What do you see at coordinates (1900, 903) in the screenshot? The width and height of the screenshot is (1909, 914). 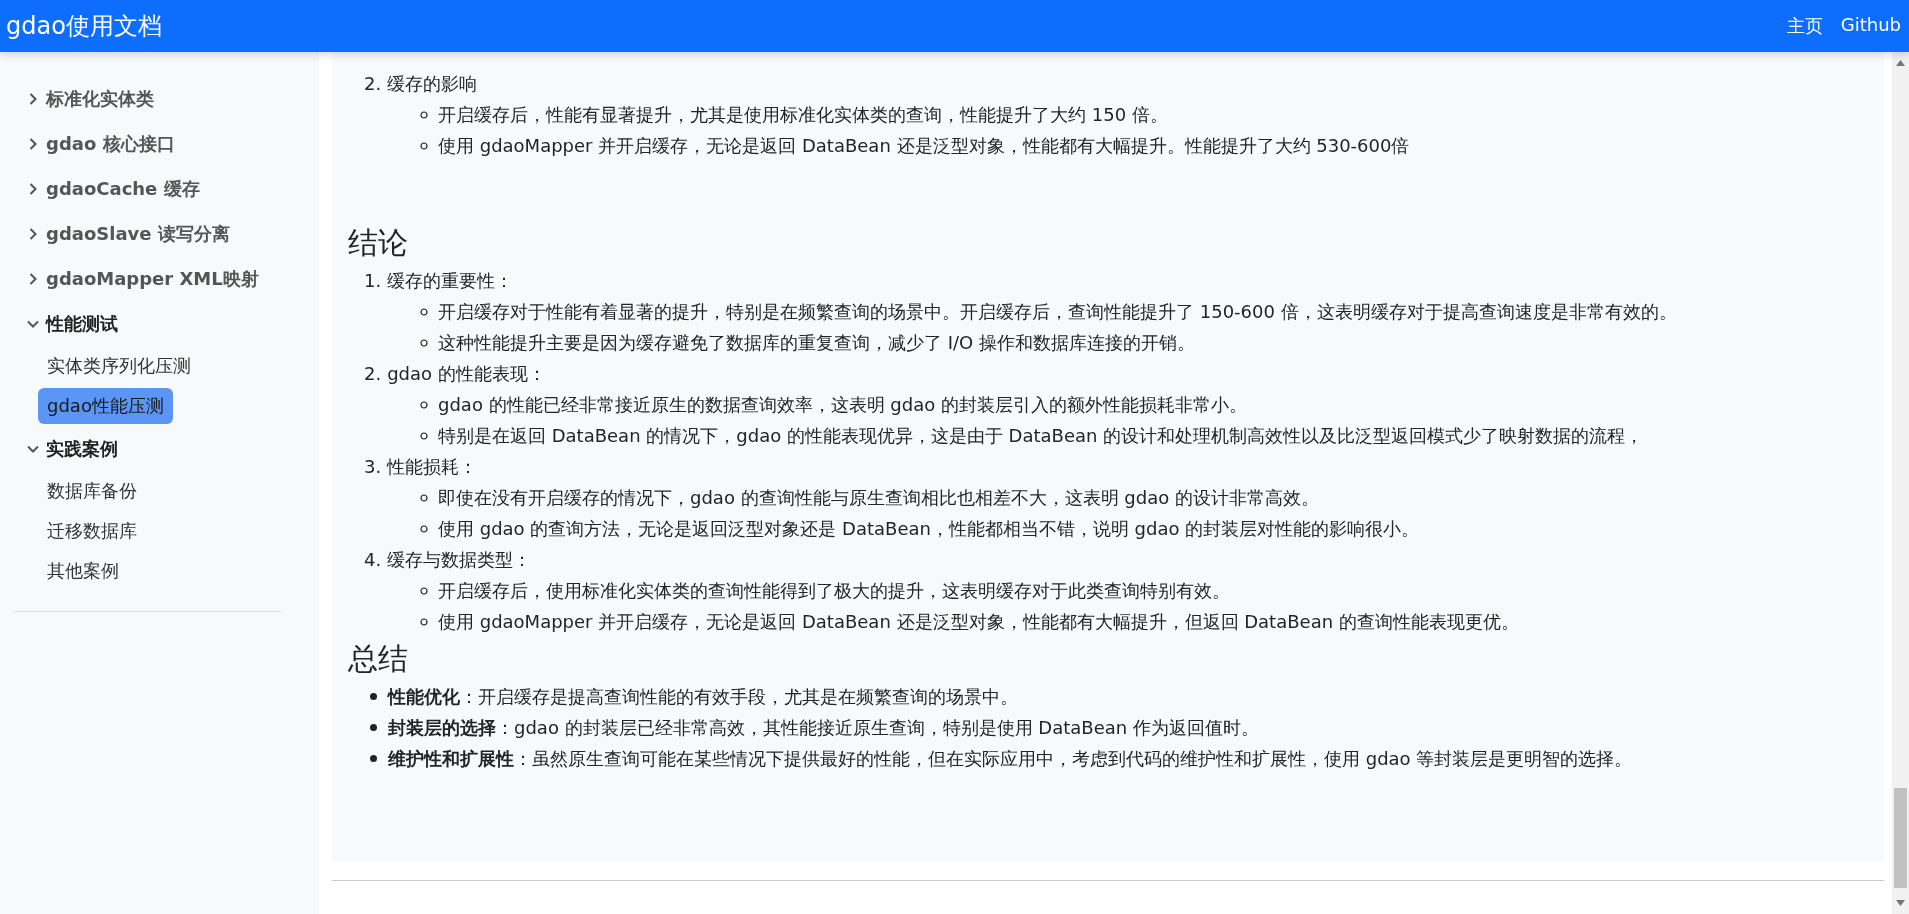 I see `scroll-down-icon` at bounding box center [1900, 903].